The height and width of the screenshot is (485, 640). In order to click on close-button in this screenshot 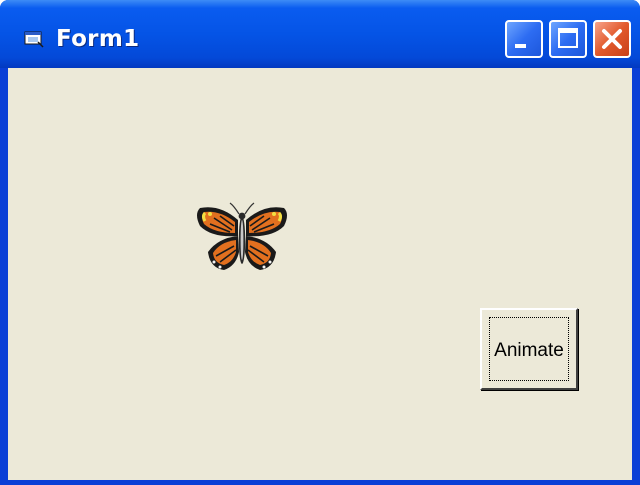, I will do `click(612, 39)`.